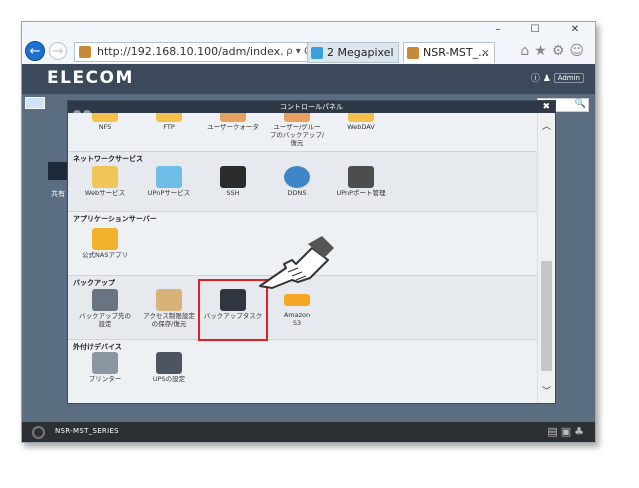 This screenshot has width=639, height=488. What do you see at coordinates (108, 159) in the screenshot?
I see `section-title: ネットワークサービス` at bounding box center [108, 159].